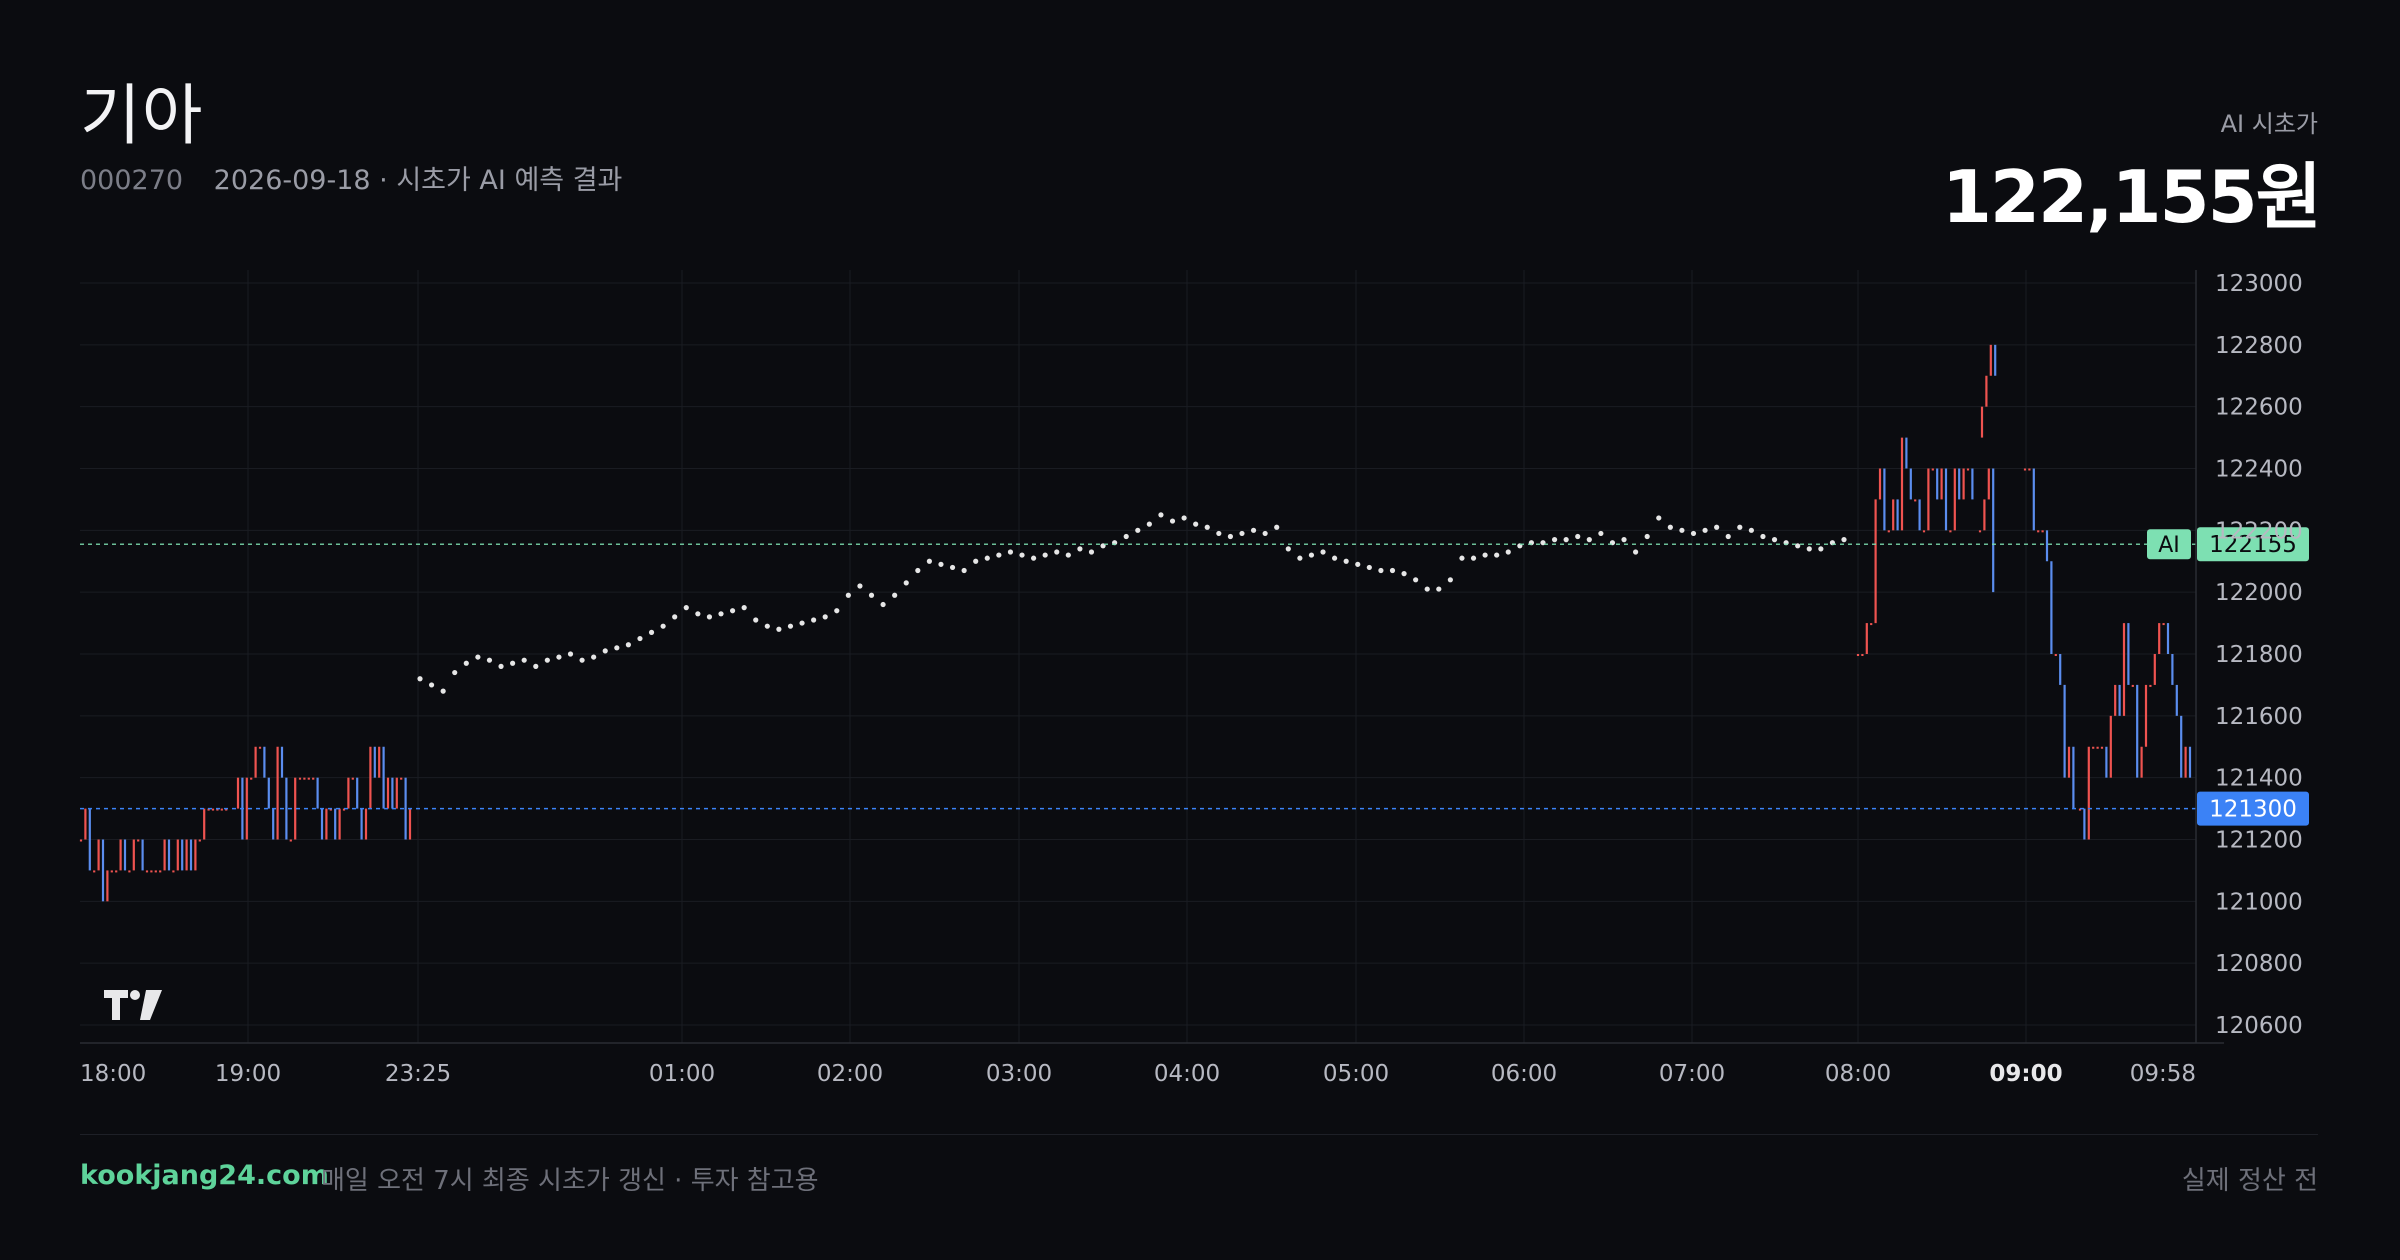 This screenshot has height=1260, width=2400. I want to click on x-tick-label: 04:00, so click(1187, 1074).